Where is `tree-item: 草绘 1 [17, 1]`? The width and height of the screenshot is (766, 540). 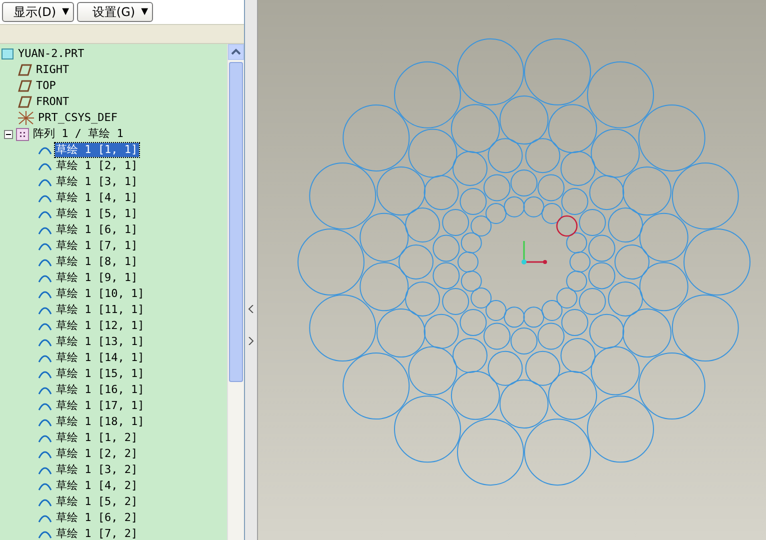
tree-item: 草绘 1 [17, 1] is located at coordinates (100, 406).